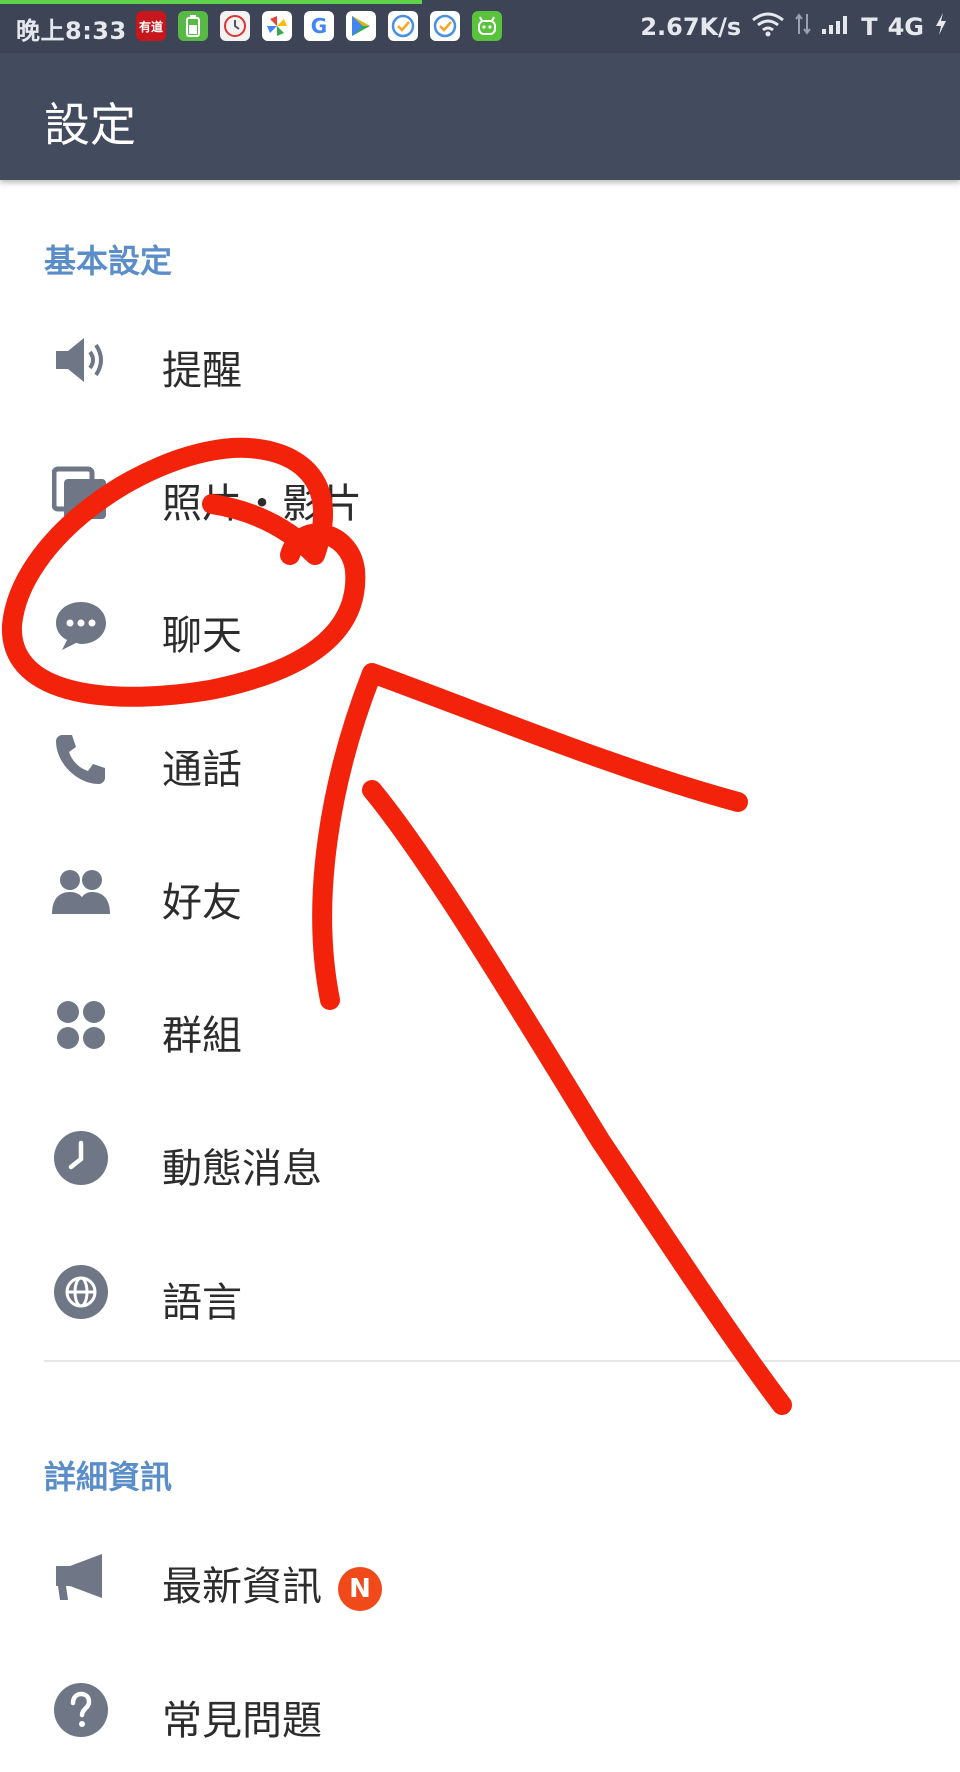  What do you see at coordinates (487, 26) in the screenshot?
I see `android-app-icon` at bounding box center [487, 26].